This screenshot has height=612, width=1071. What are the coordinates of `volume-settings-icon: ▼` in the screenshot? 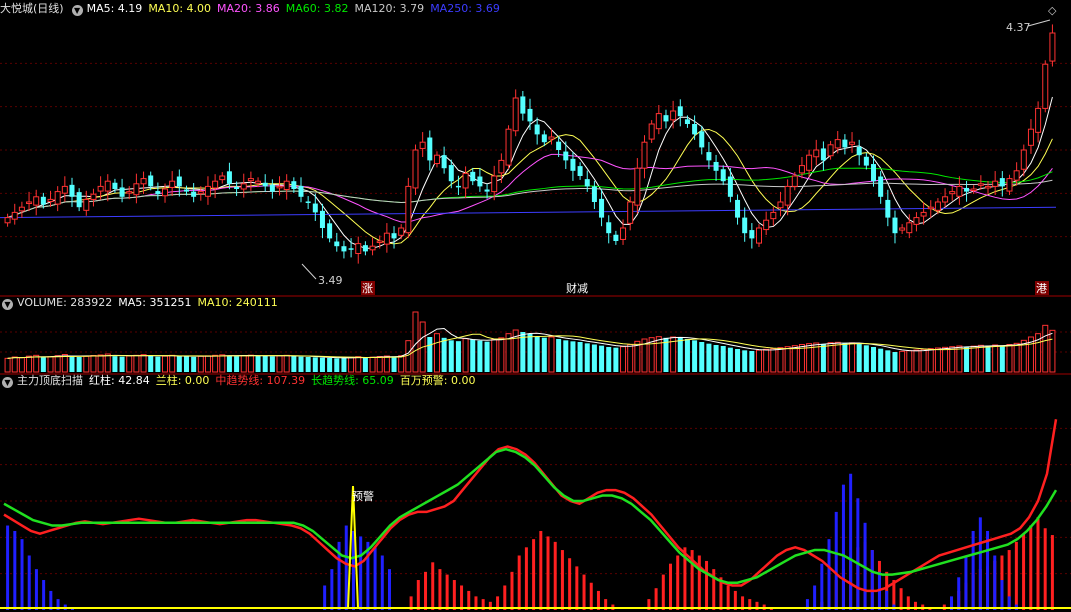 It's located at (7, 304).